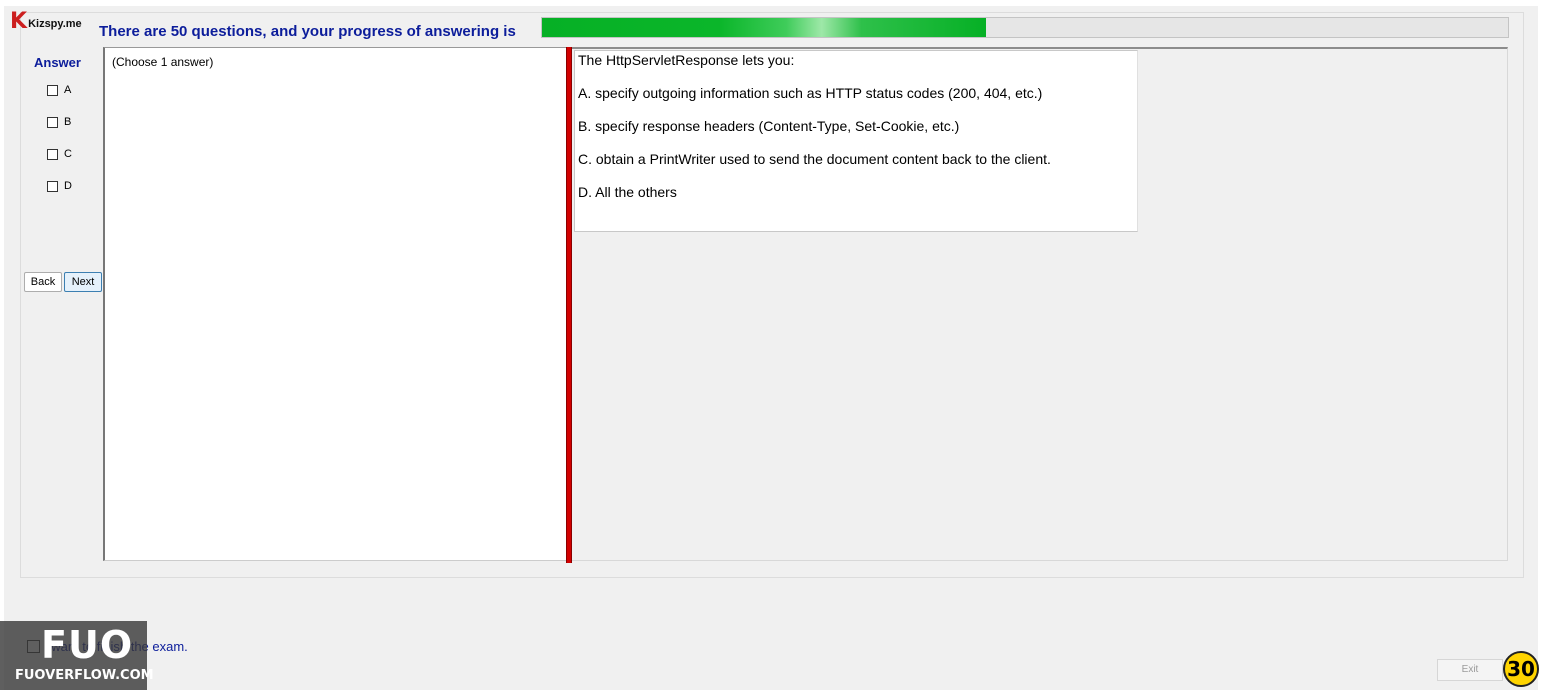 This screenshot has width=1542, height=690. Describe the element at coordinates (764, 27) in the screenshot. I see `progress-bar-fill` at that location.